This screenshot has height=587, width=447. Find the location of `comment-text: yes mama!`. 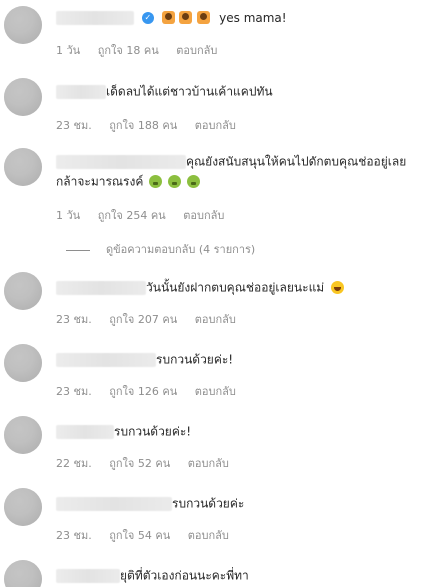

comment-text: yes mama! is located at coordinates (253, 17).